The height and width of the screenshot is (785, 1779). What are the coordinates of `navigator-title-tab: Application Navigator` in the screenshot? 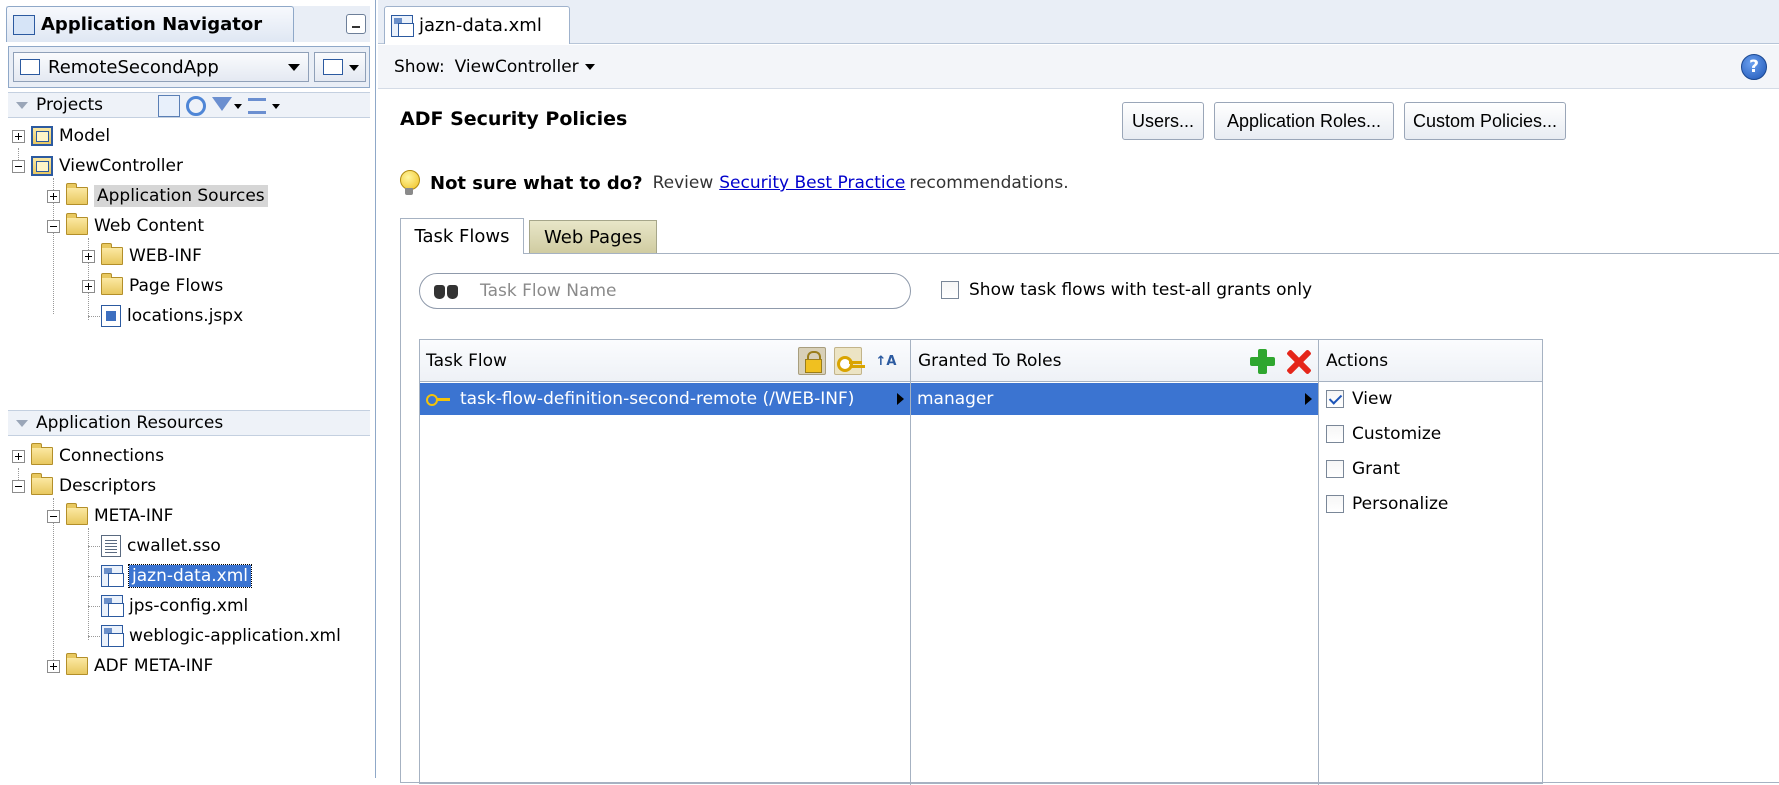 It's located at (150, 24).